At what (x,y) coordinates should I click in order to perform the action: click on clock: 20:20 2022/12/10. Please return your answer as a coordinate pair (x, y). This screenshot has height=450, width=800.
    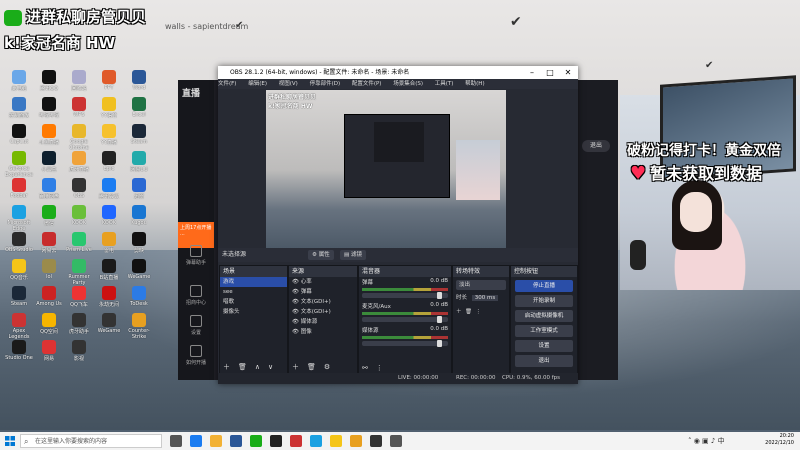
    Looking at the image, I should click on (779, 440).